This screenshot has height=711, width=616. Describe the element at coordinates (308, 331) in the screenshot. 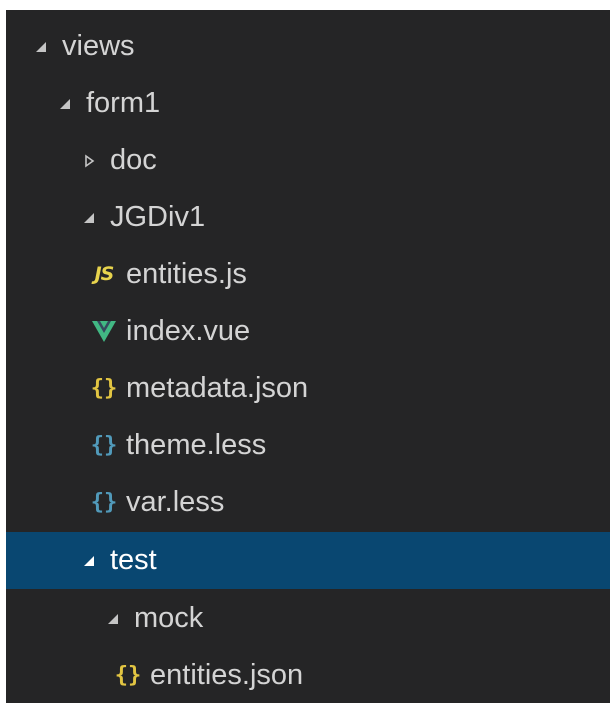

I see `tree-item-index-vue: index.vue` at that location.